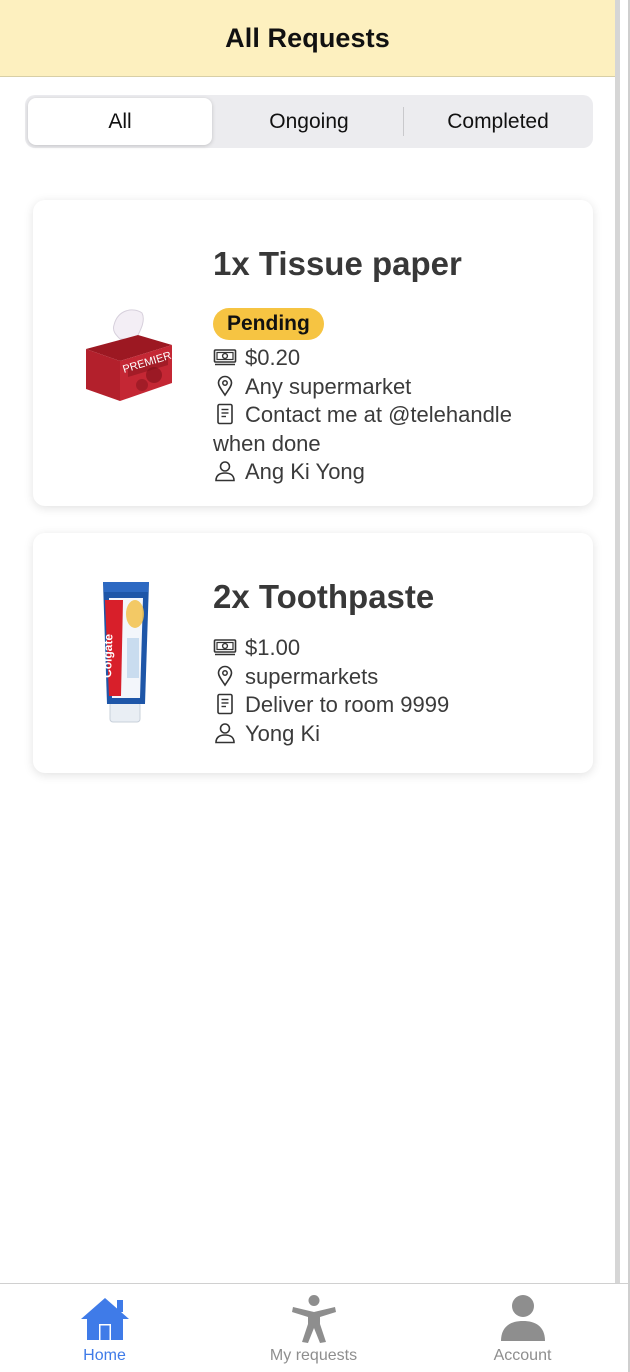  What do you see at coordinates (313, 1355) in the screenshot?
I see `tab-my-requests-label: My requests` at bounding box center [313, 1355].